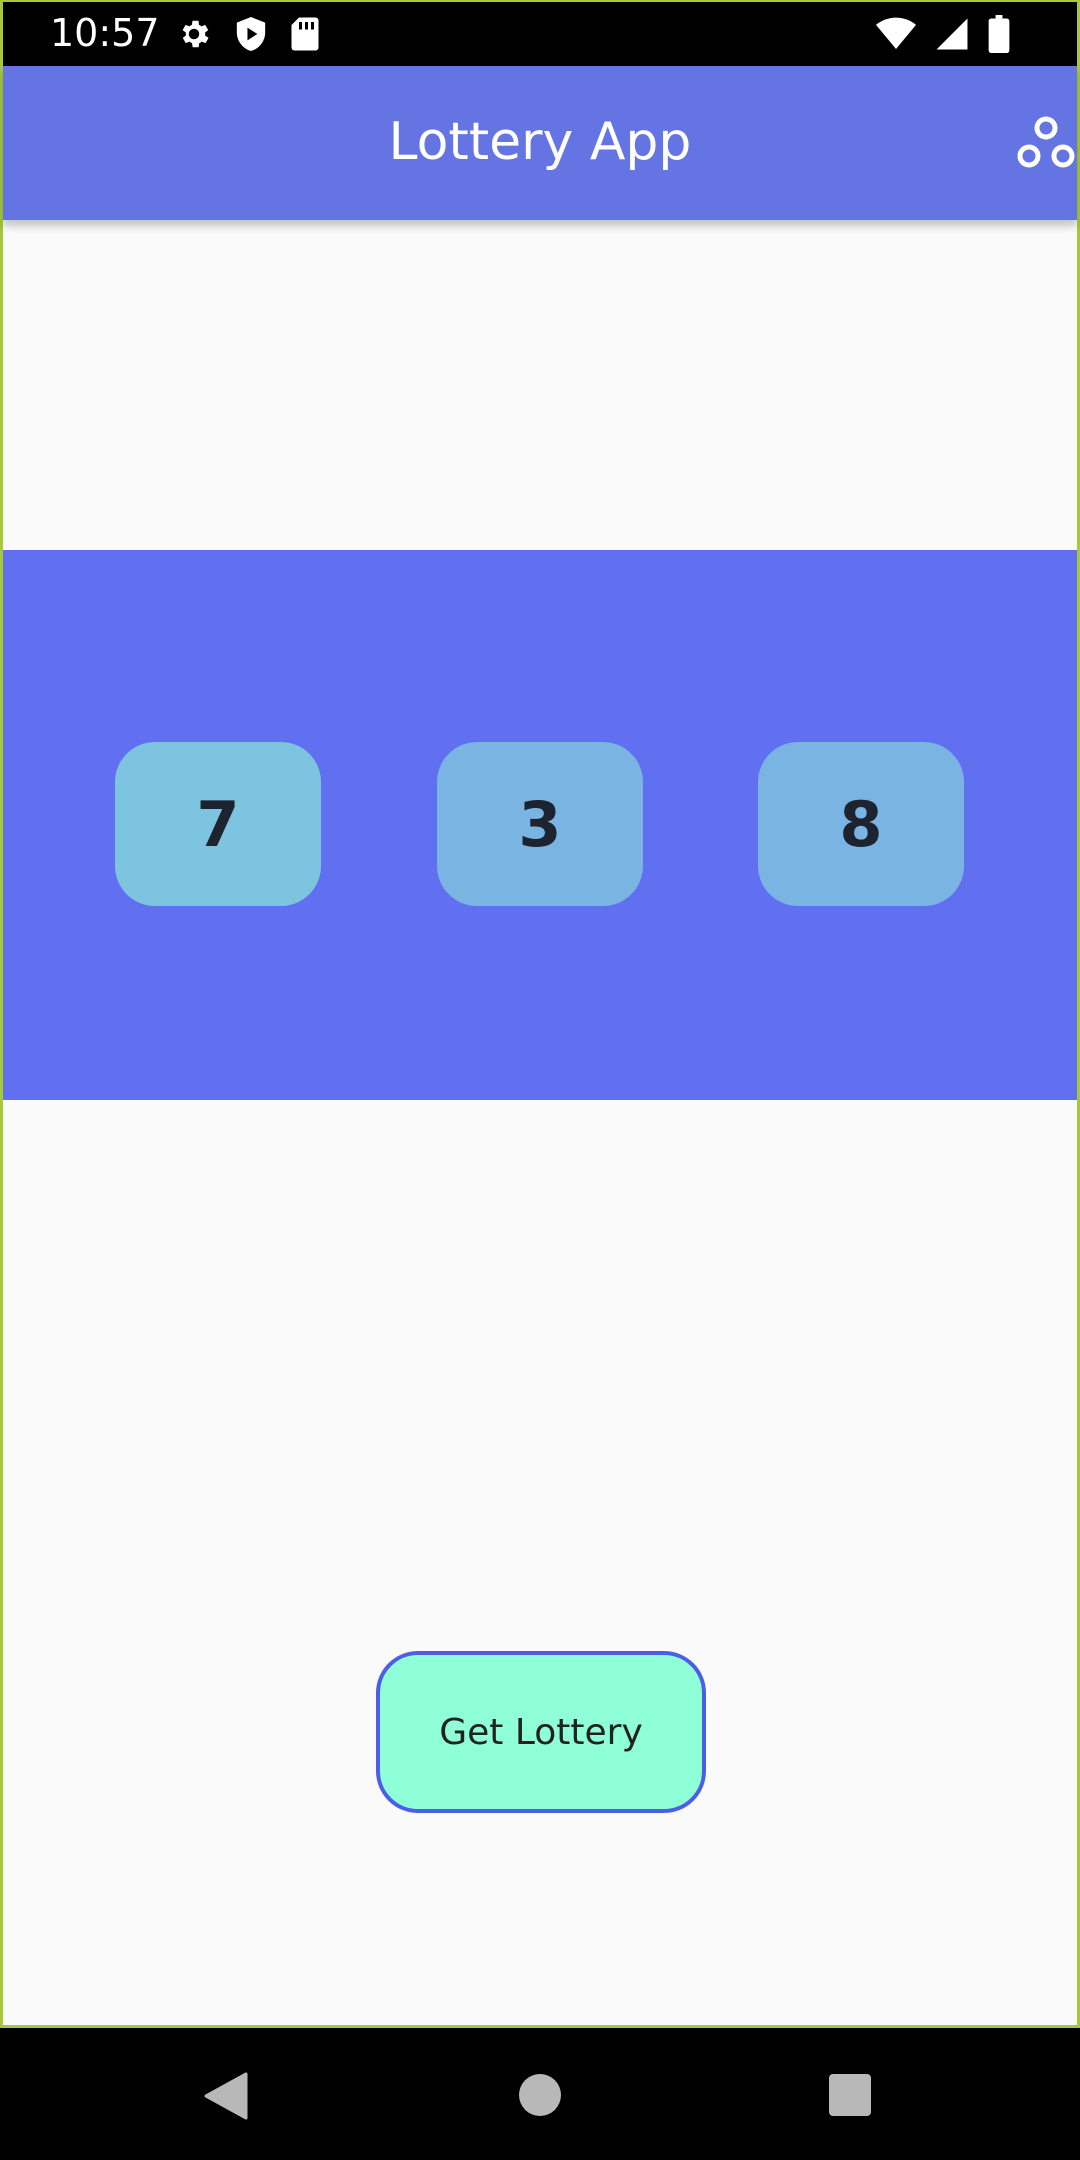  Describe the element at coordinates (850, 2095) in the screenshot. I see `recents-icon` at that location.